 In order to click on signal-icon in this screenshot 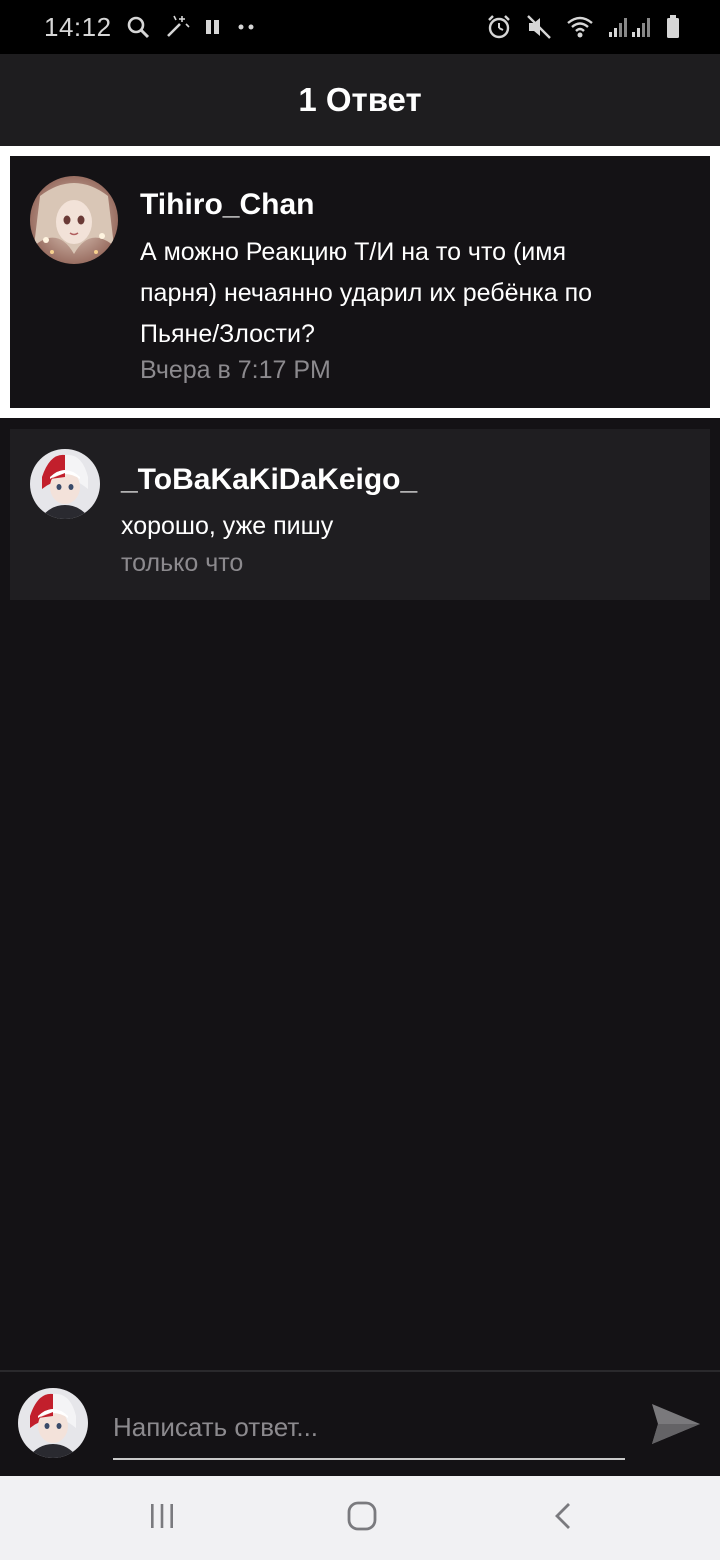, I will do `click(630, 27)`.